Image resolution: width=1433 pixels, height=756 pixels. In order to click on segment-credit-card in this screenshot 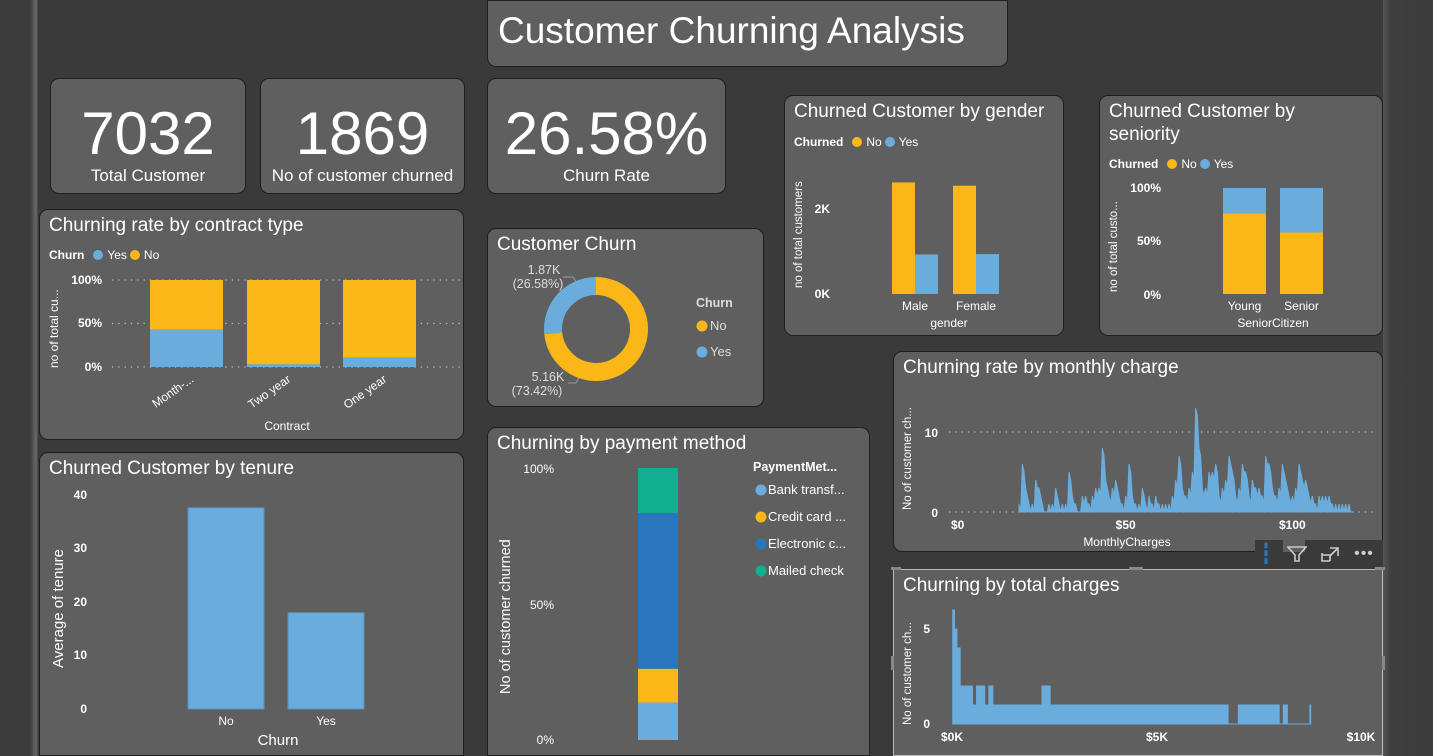, I will do `click(658, 685)`.